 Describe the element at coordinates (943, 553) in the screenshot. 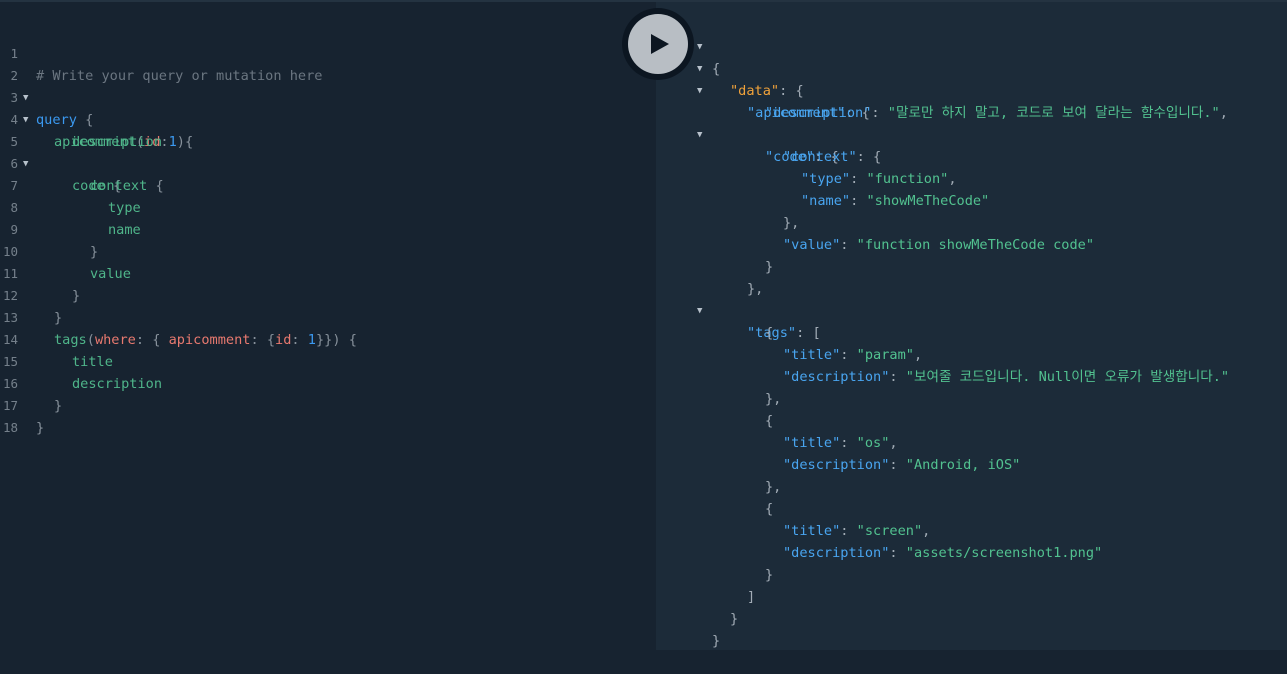

I see `result-line: "description": "assets/screenshot1.png"` at that location.